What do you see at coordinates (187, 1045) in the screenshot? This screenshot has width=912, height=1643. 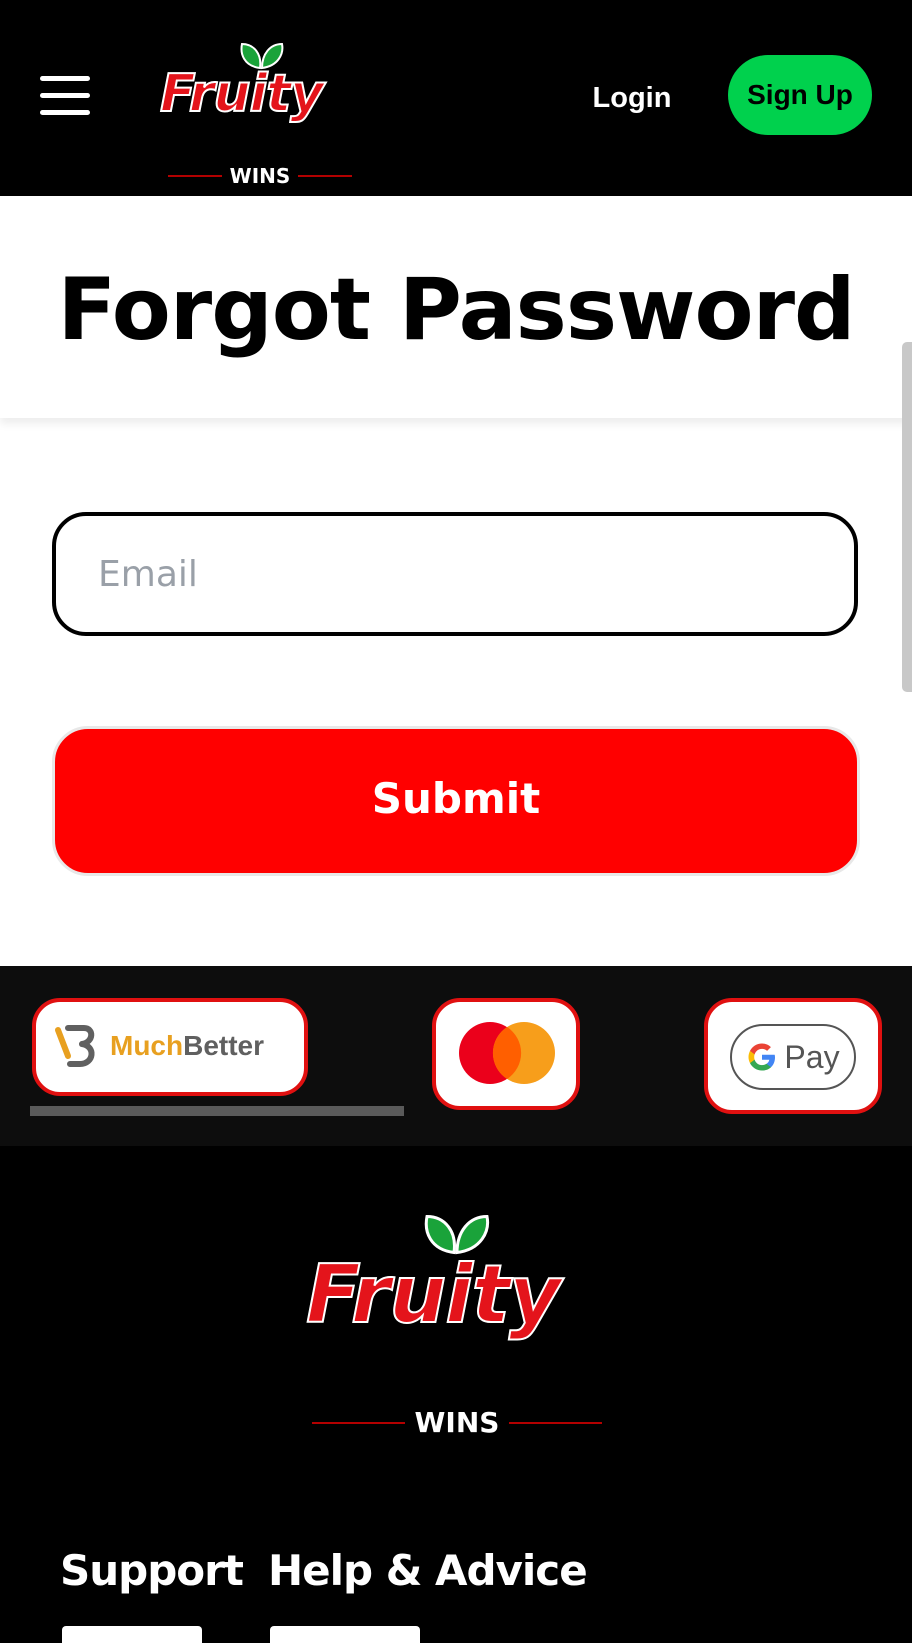 I see `muchbetter-label: MuchBetter` at bounding box center [187, 1045].